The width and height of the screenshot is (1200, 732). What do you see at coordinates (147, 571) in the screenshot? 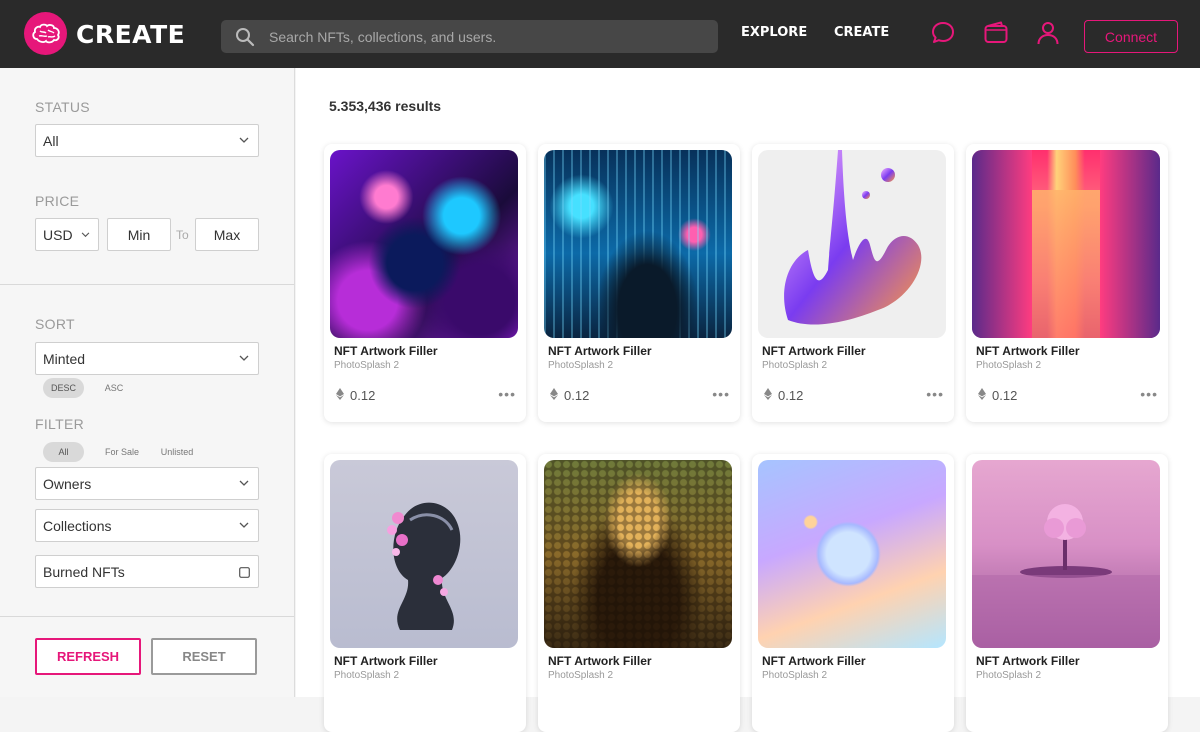
I see `burned-nfts-option: Burned NFTs` at bounding box center [147, 571].